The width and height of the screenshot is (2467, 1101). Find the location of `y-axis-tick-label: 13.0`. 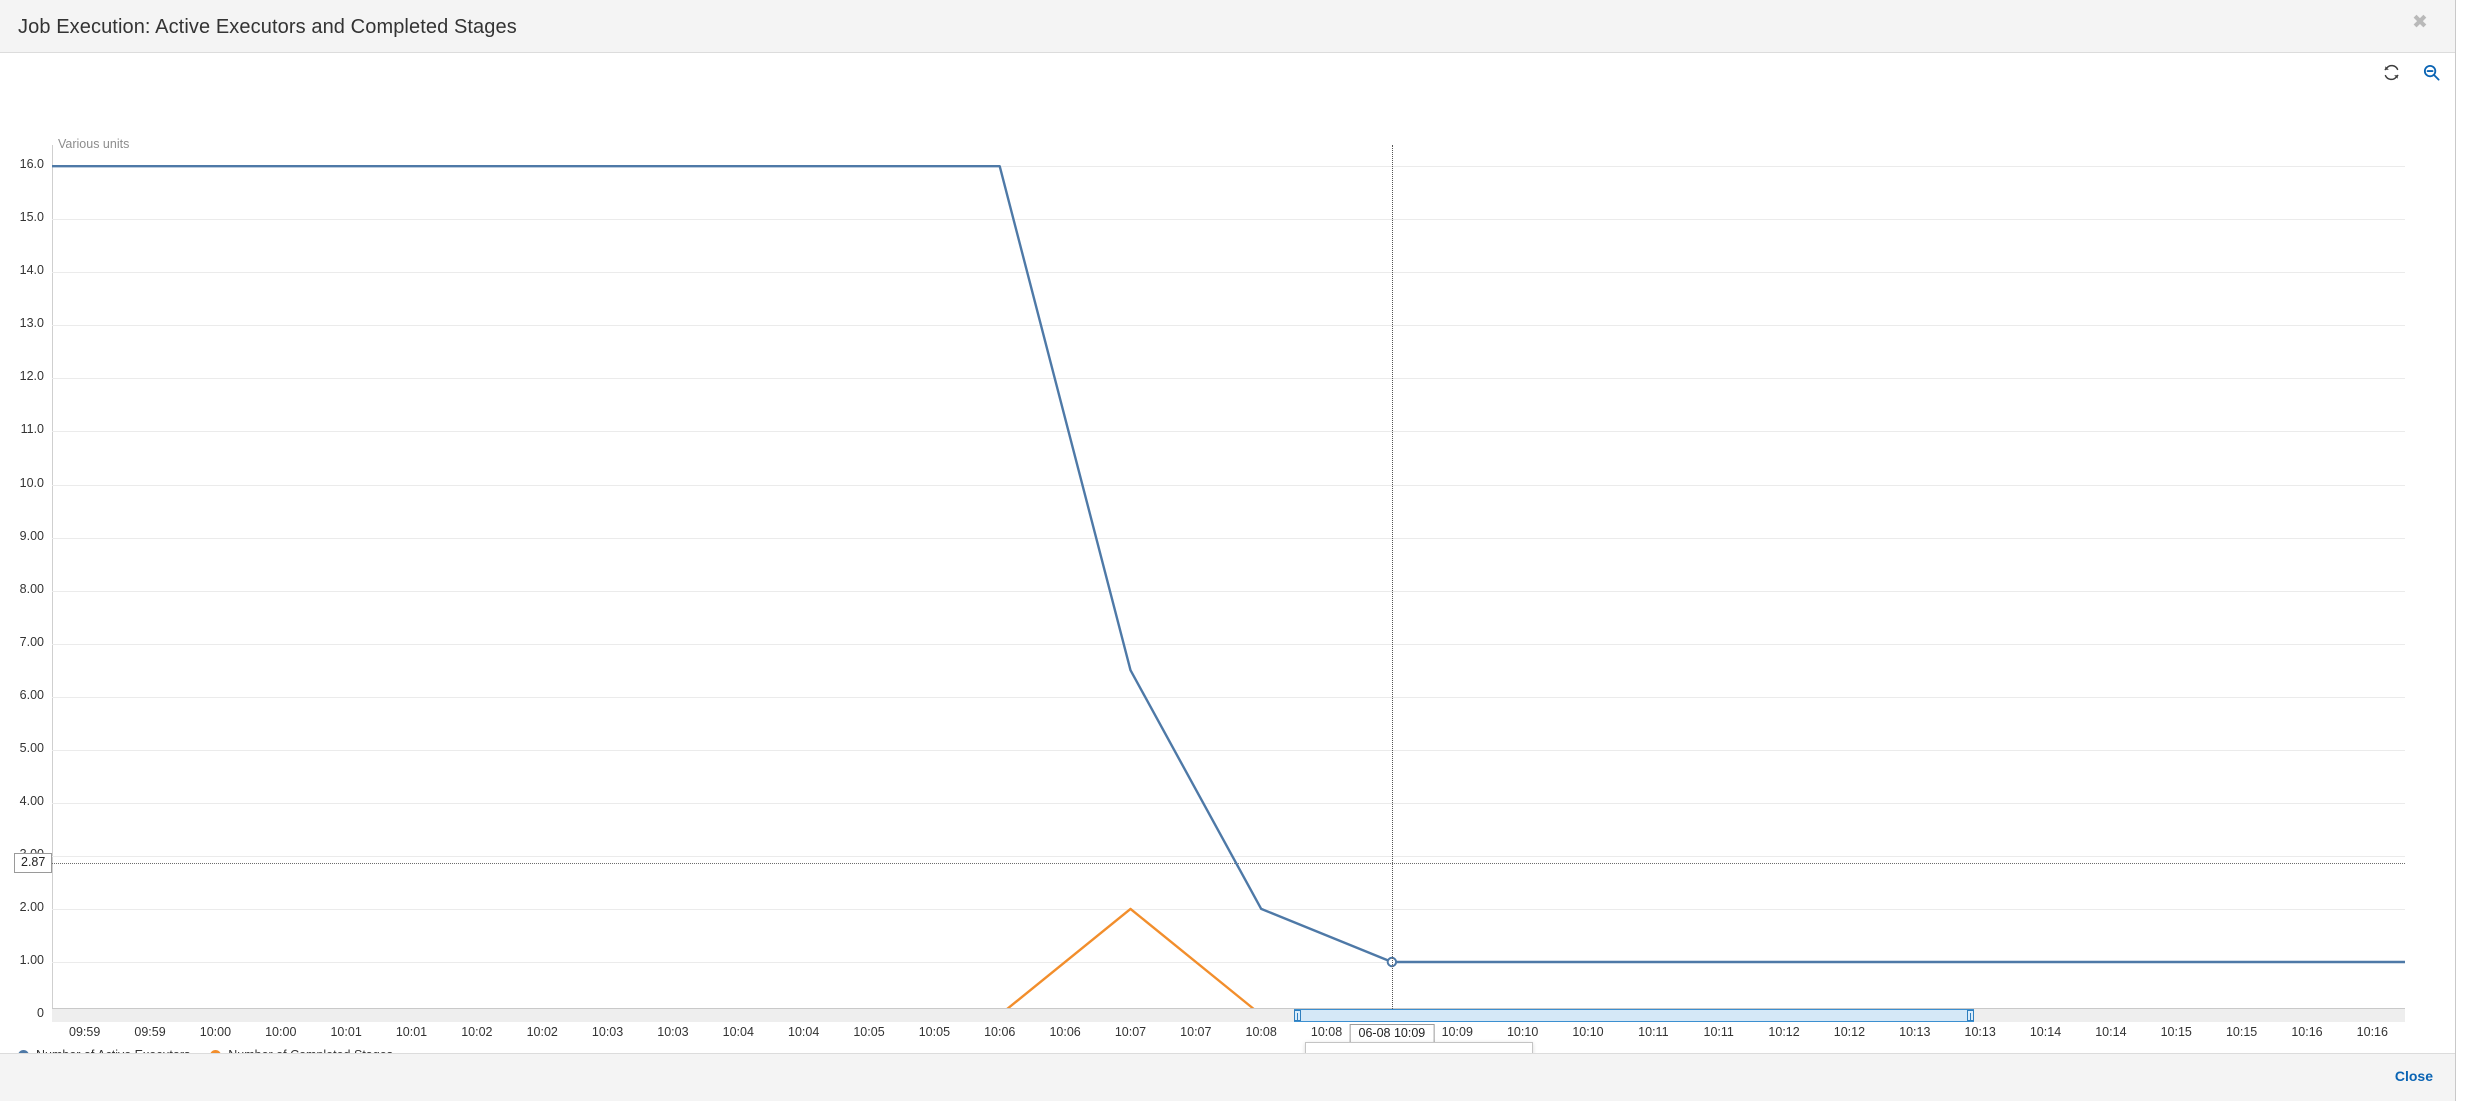

y-axis-tick-label: 13.0 is located at coordinates (31, 323).